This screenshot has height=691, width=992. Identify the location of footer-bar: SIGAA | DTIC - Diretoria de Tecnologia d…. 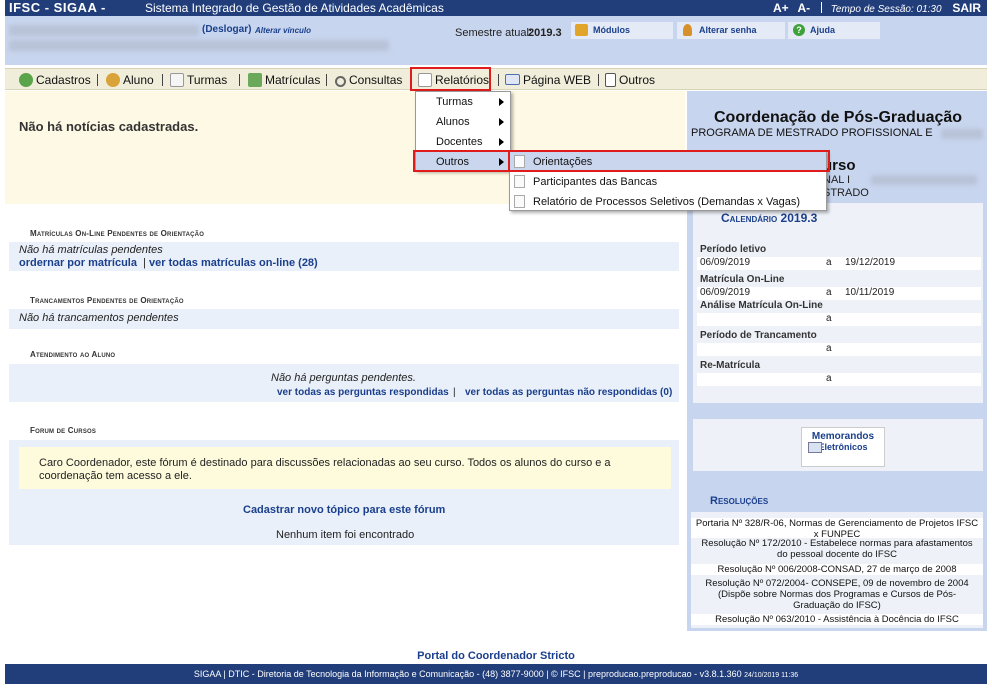
(496, 674).